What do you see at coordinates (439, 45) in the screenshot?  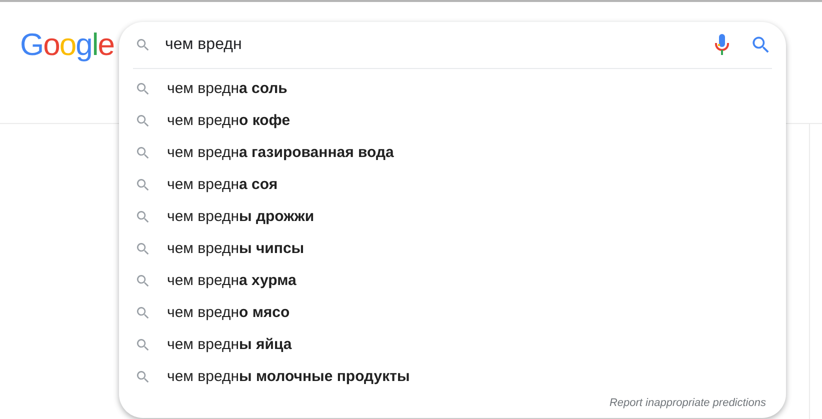 I see `search-field: чем вредн` at bounding box center [439, 45].